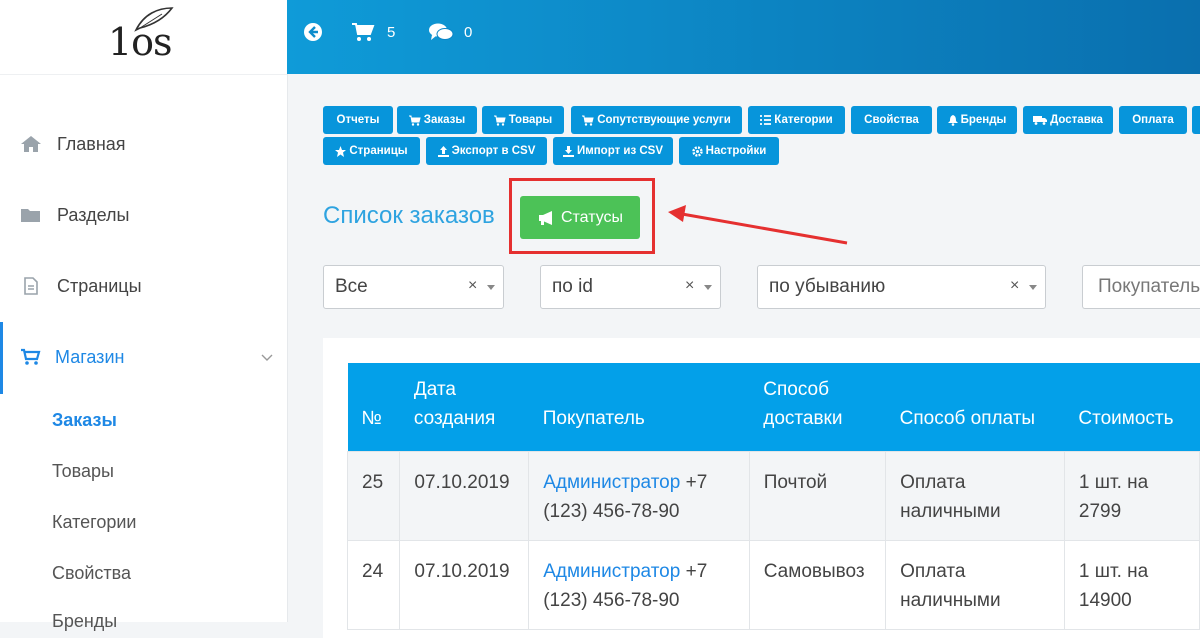 This screenshot has height=638, width=1200. I want to click on cost-text: 14900, so click(1105, 600).